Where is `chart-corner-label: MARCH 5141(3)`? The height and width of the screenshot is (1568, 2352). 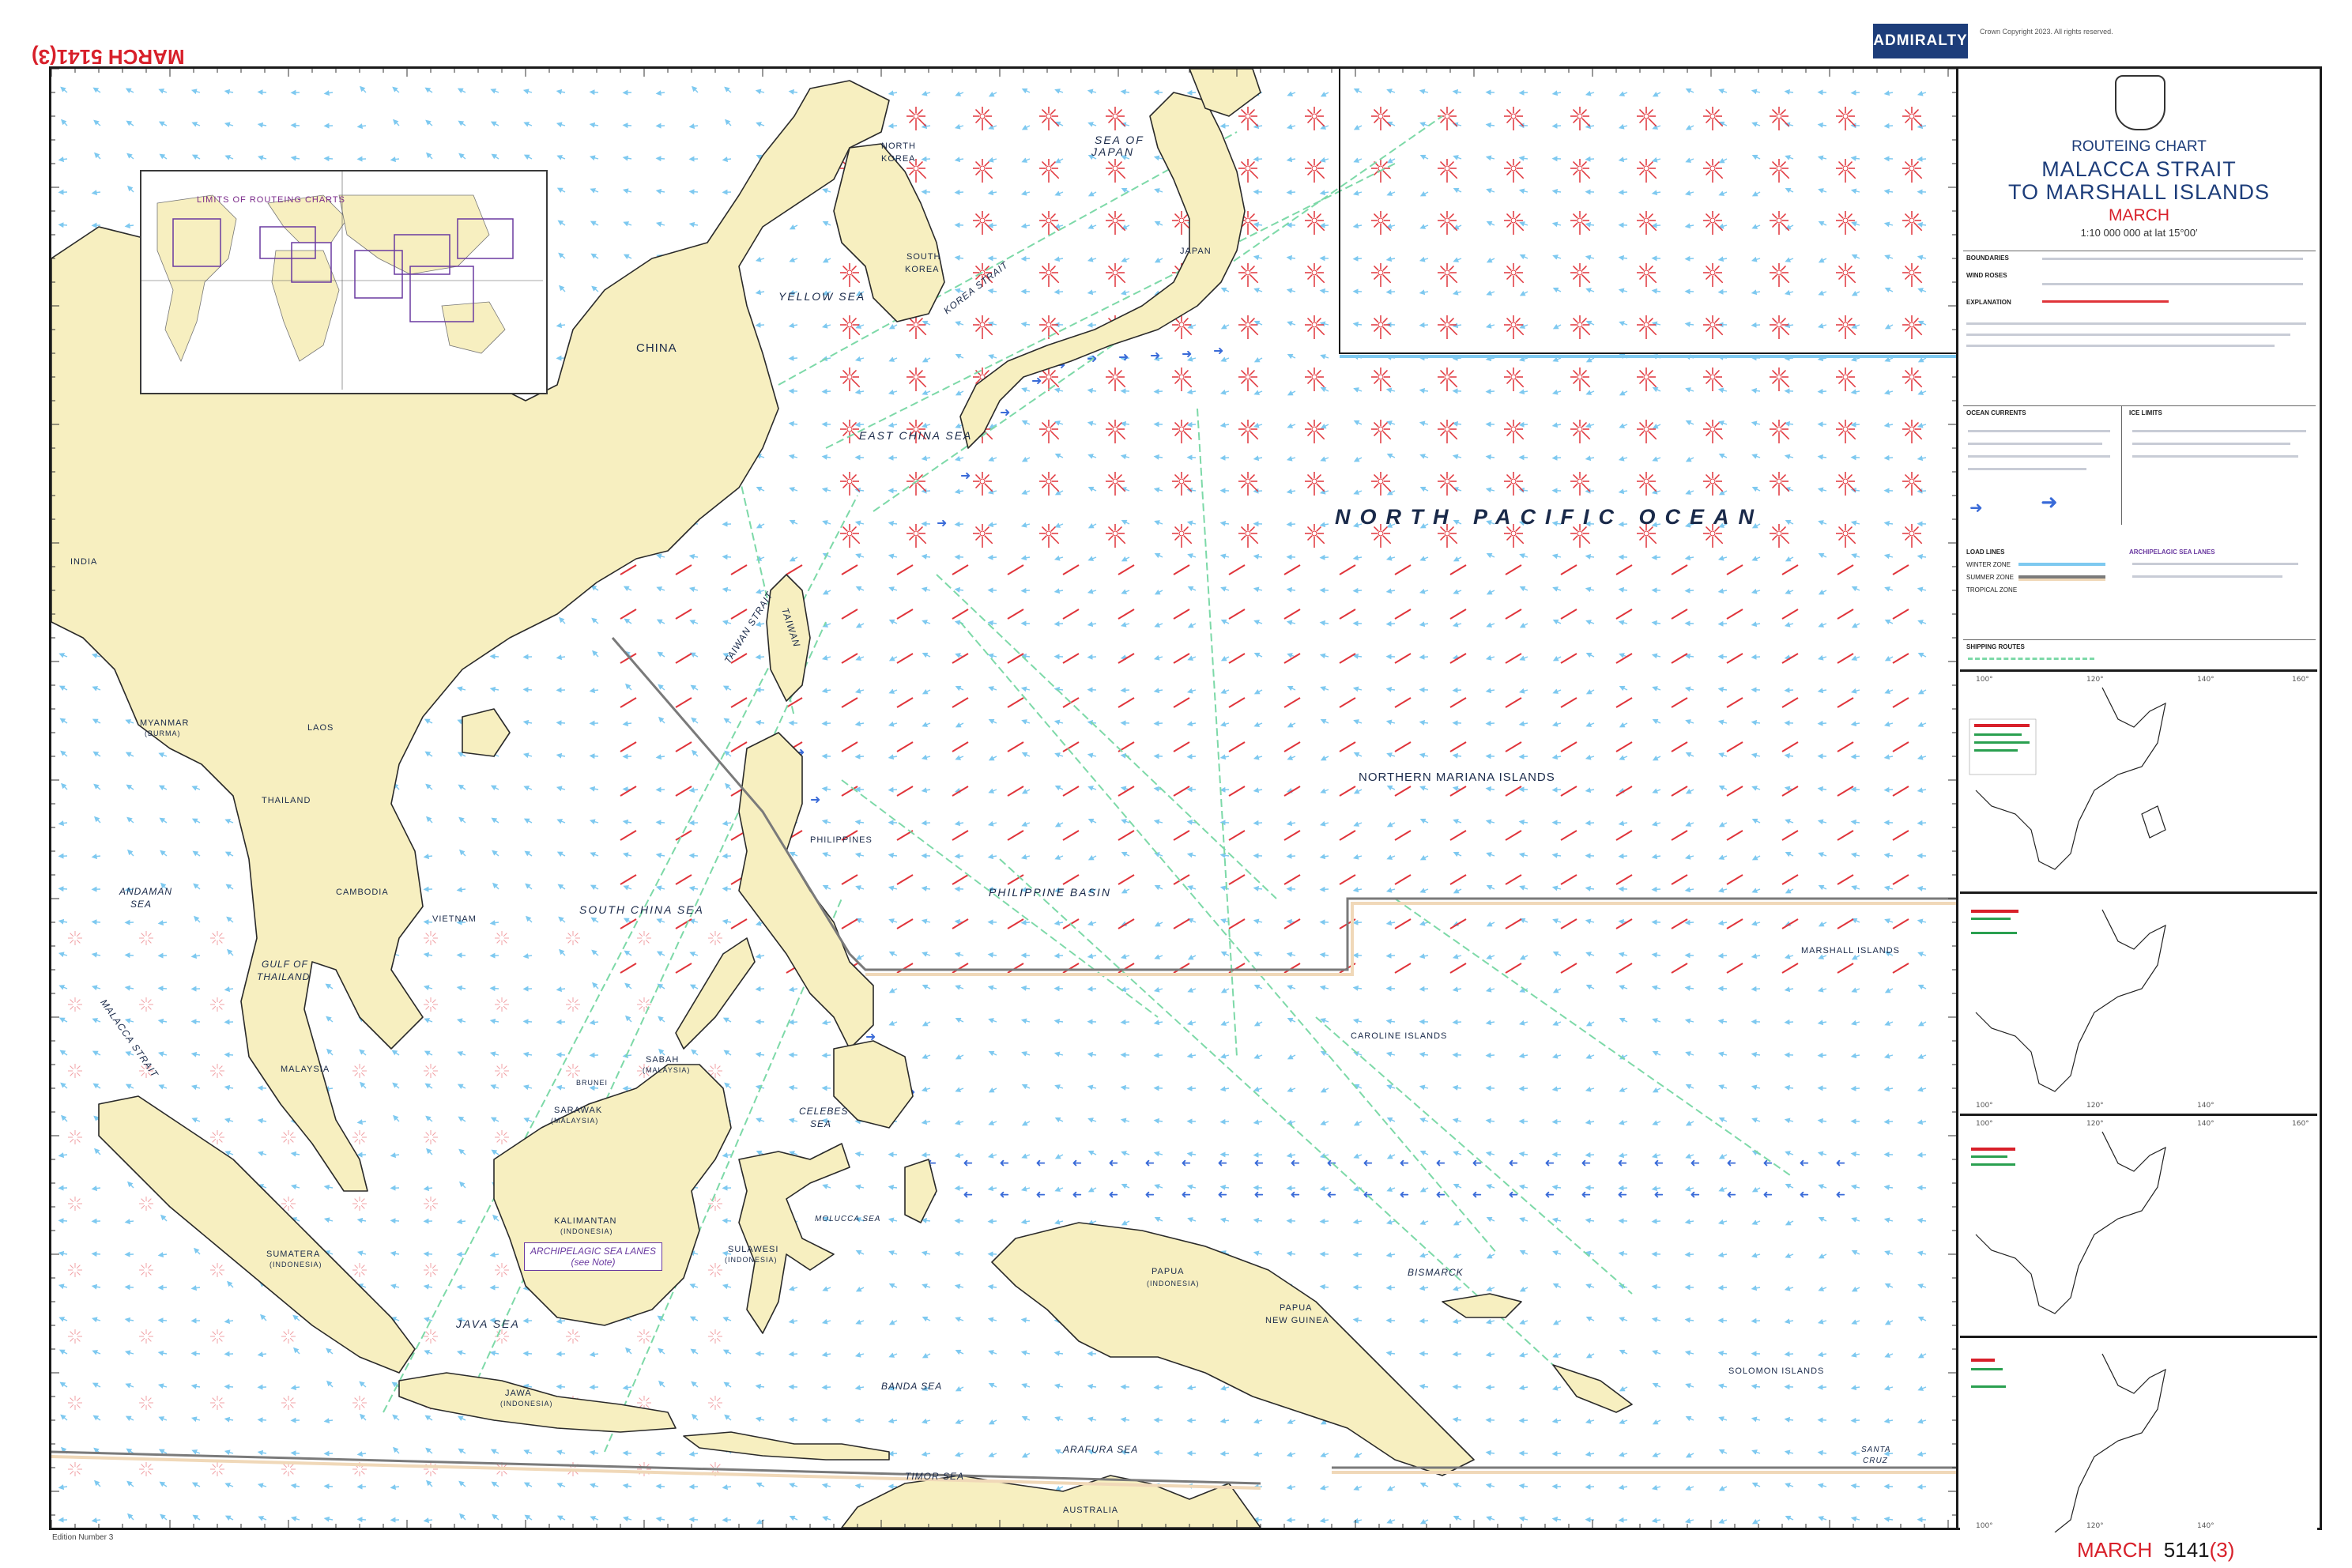 chart-corner-label: MARCH 5141(3) is located at coordinates (109, 57).